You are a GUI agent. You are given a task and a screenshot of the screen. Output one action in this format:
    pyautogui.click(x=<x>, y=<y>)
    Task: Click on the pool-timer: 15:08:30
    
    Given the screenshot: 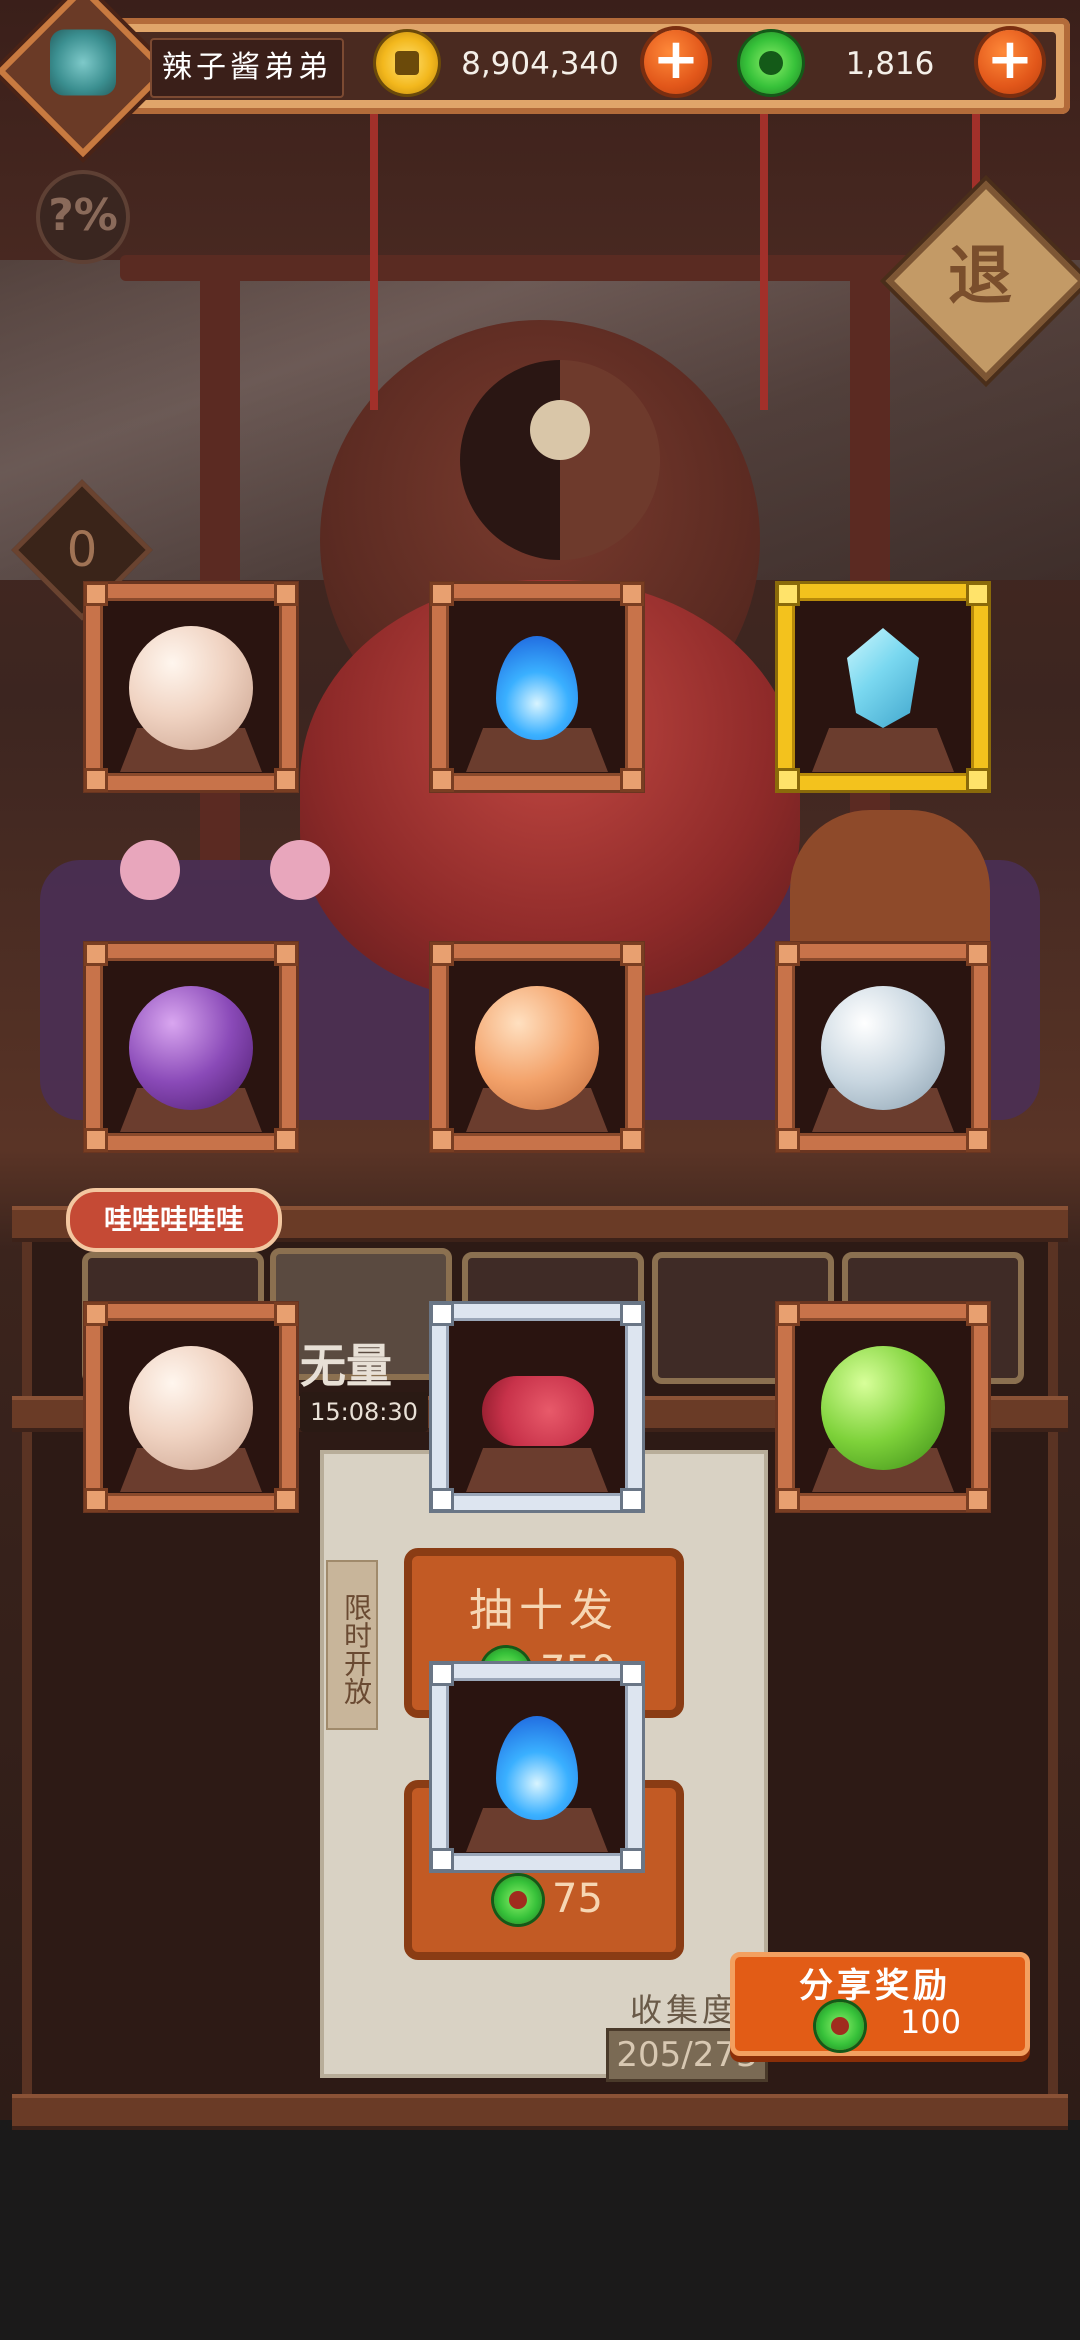 What is the action you would take?
    pyautogui.click(x=364, y=1412)
    